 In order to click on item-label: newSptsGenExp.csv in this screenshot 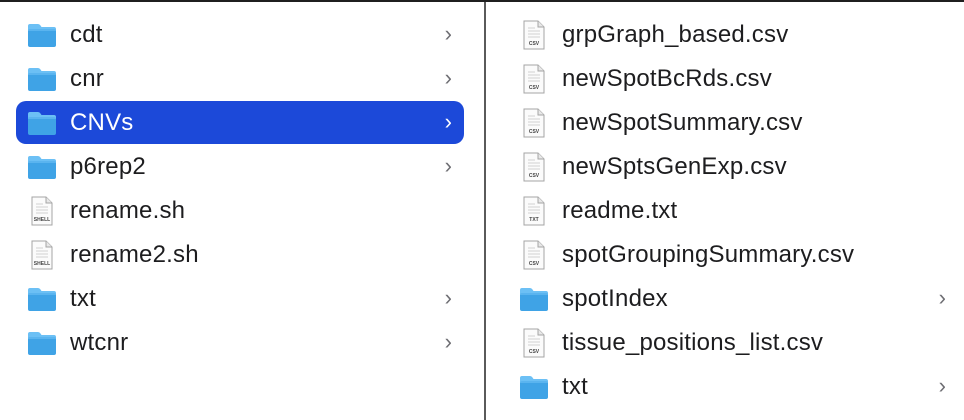, I will do `click(674, 166)`.